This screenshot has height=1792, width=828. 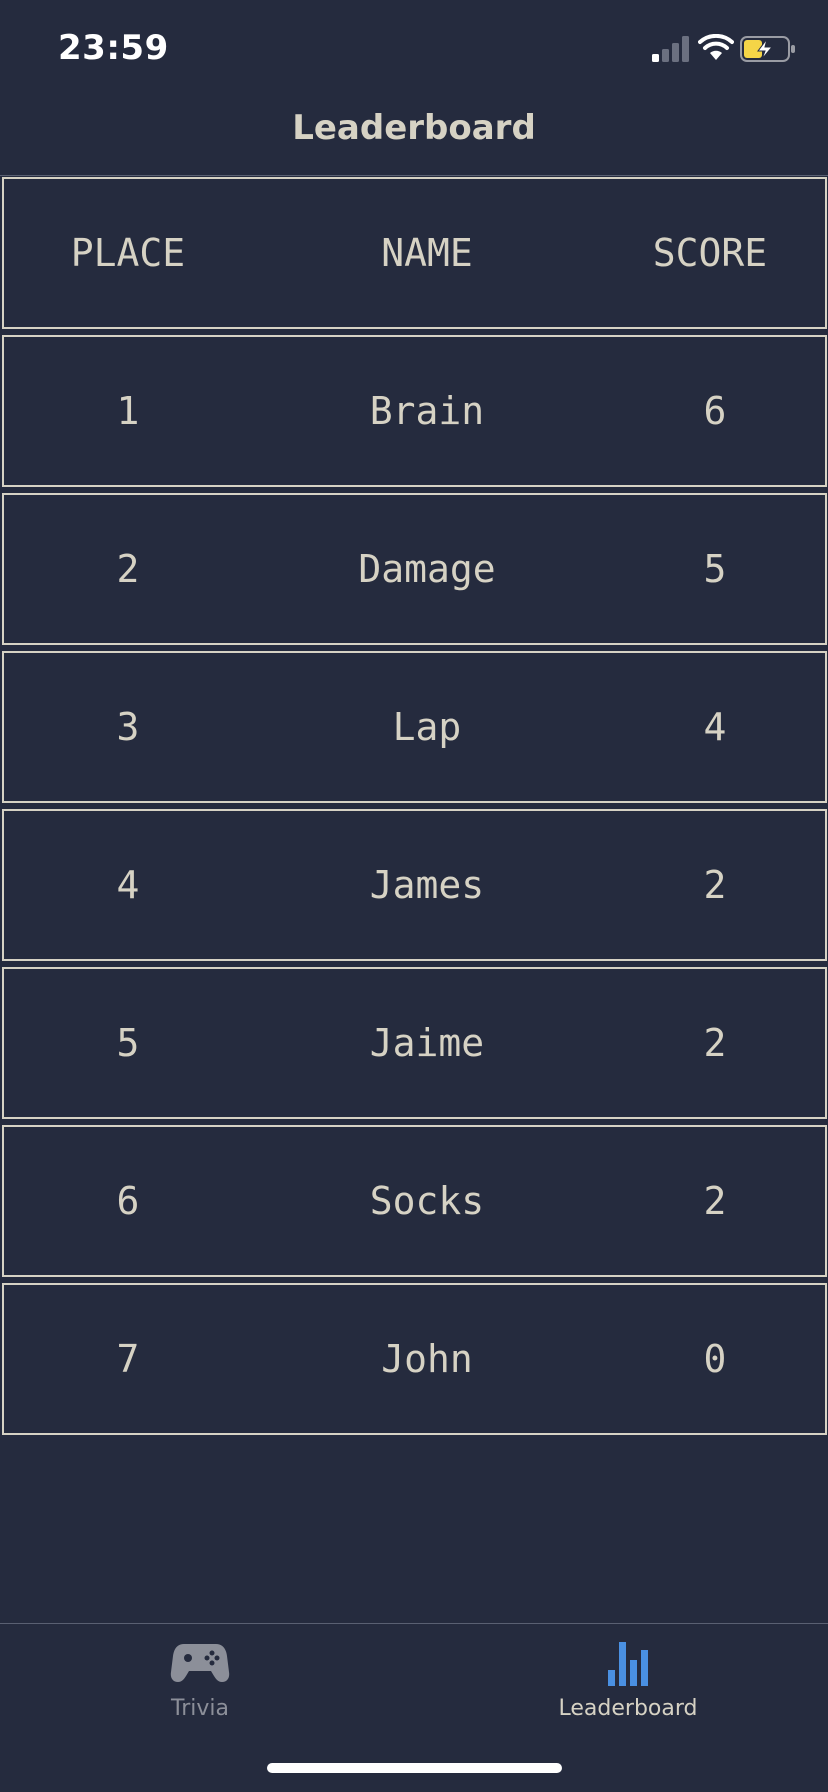 I want to click on table-row: 3 Lap 4, so click(x=414, y=727).